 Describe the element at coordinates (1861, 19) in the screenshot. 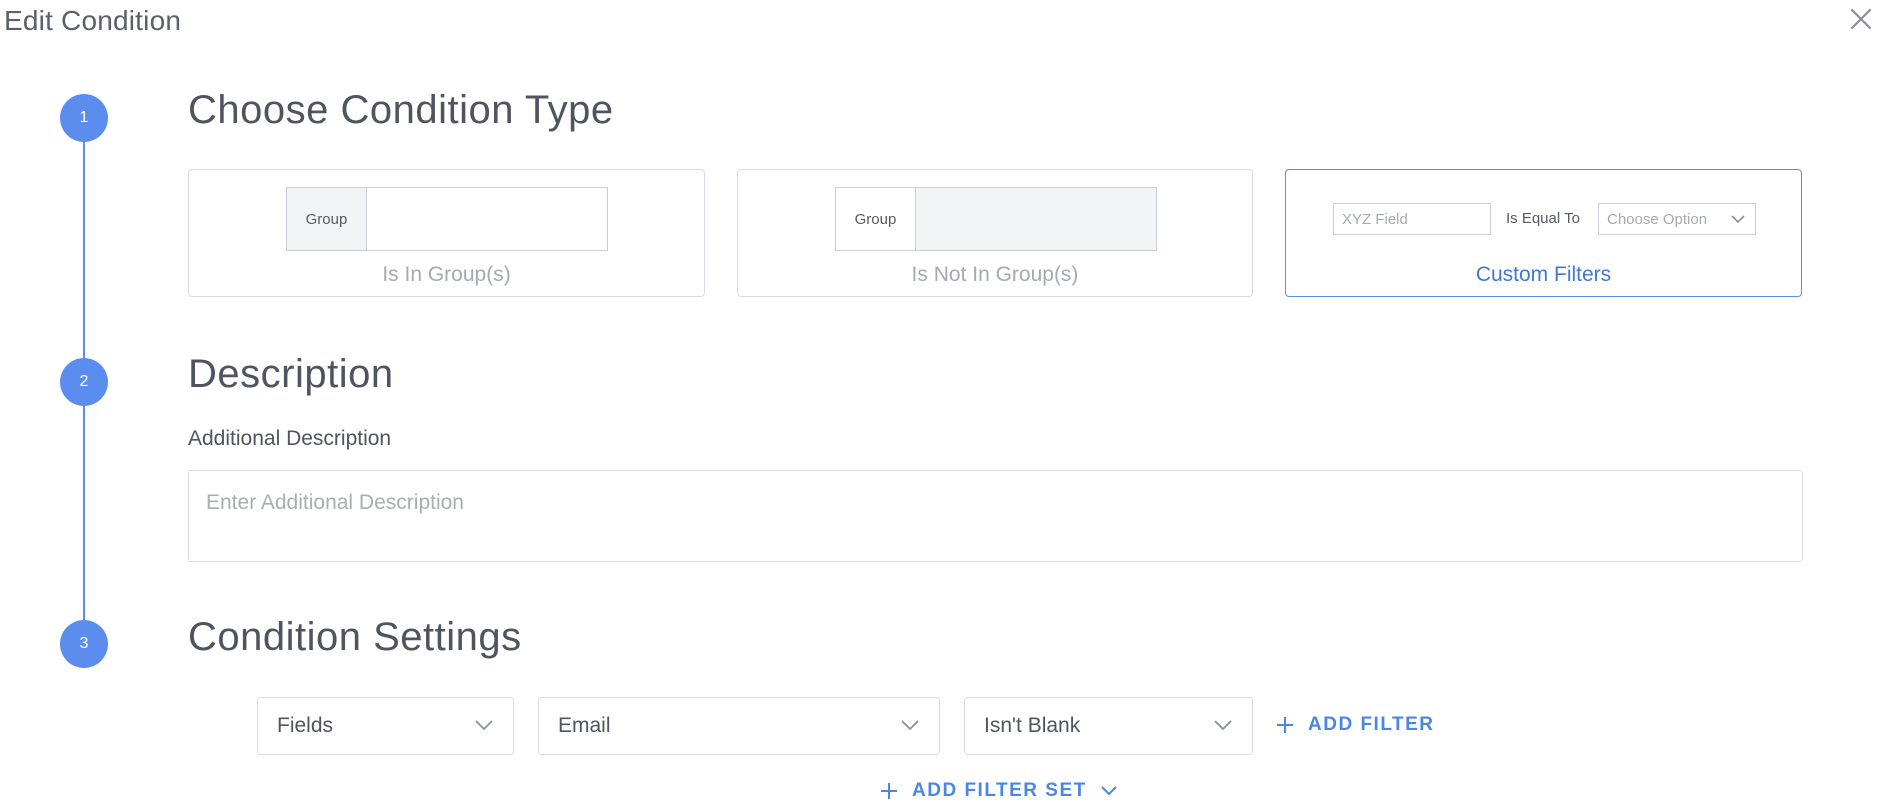

I see `close-icon` at that location.